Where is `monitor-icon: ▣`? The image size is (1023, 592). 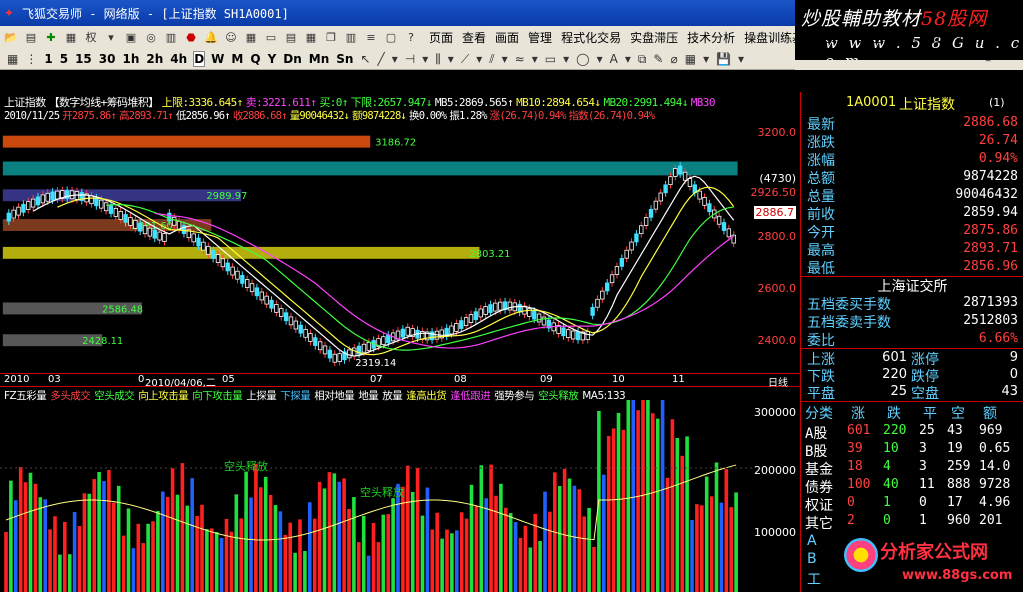
monitor-icon: ▣ is located at coordinates (131, 37).